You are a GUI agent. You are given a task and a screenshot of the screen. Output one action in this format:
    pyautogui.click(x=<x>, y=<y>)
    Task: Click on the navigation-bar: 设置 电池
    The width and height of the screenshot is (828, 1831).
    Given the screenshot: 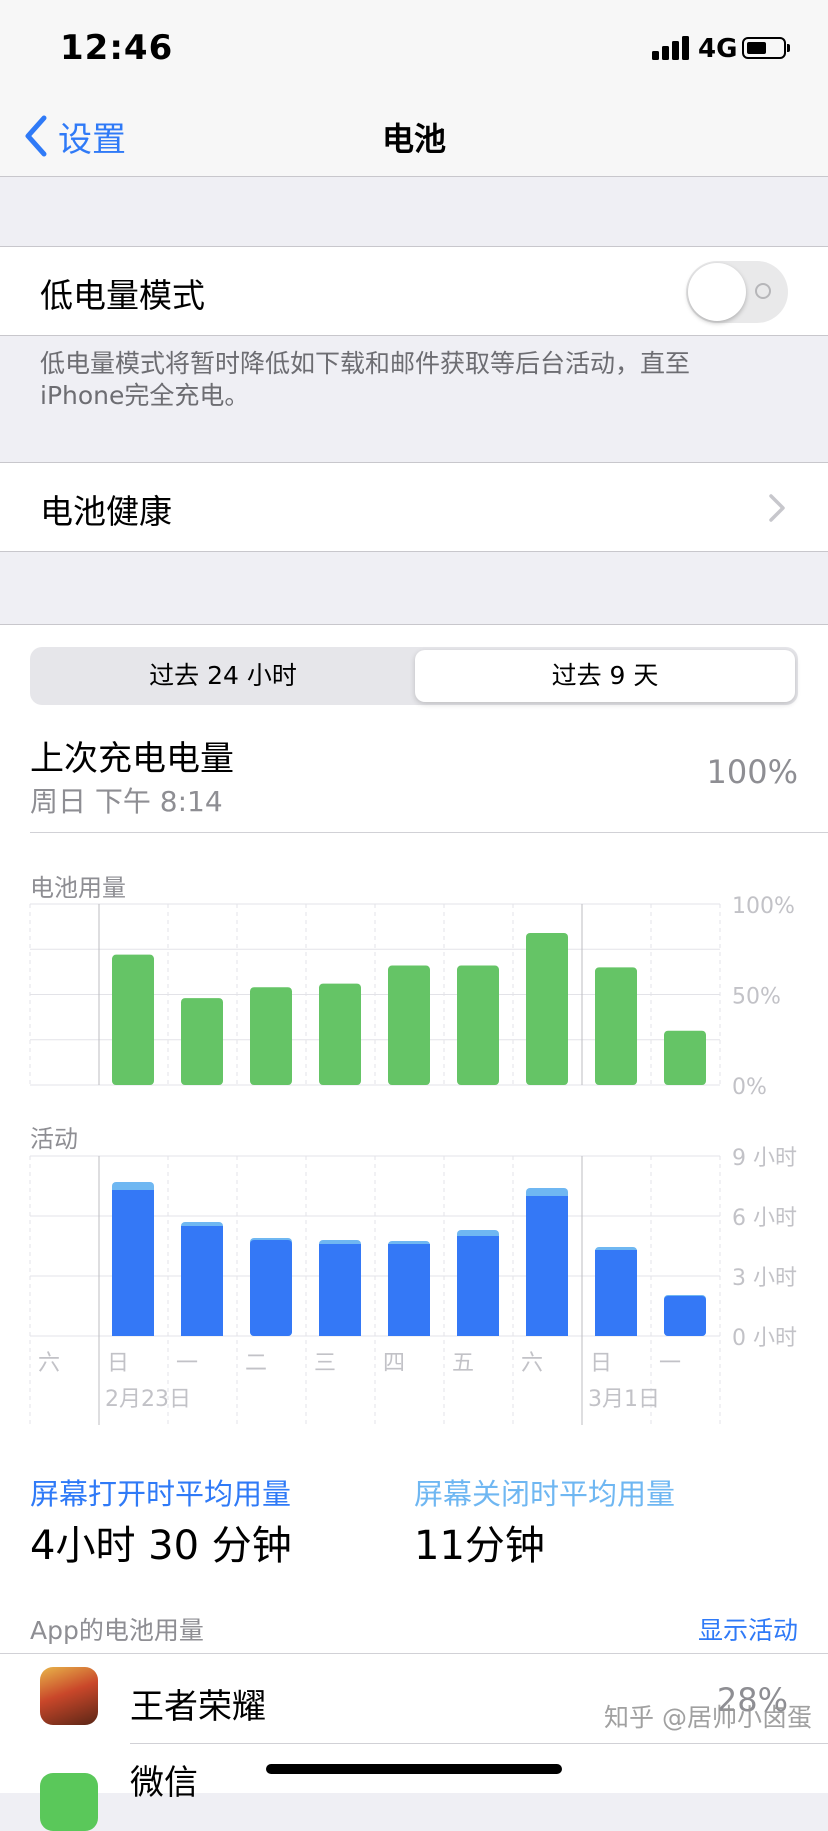 What is the action you would take?
    pyautogui.click(x=414, y=138)
    